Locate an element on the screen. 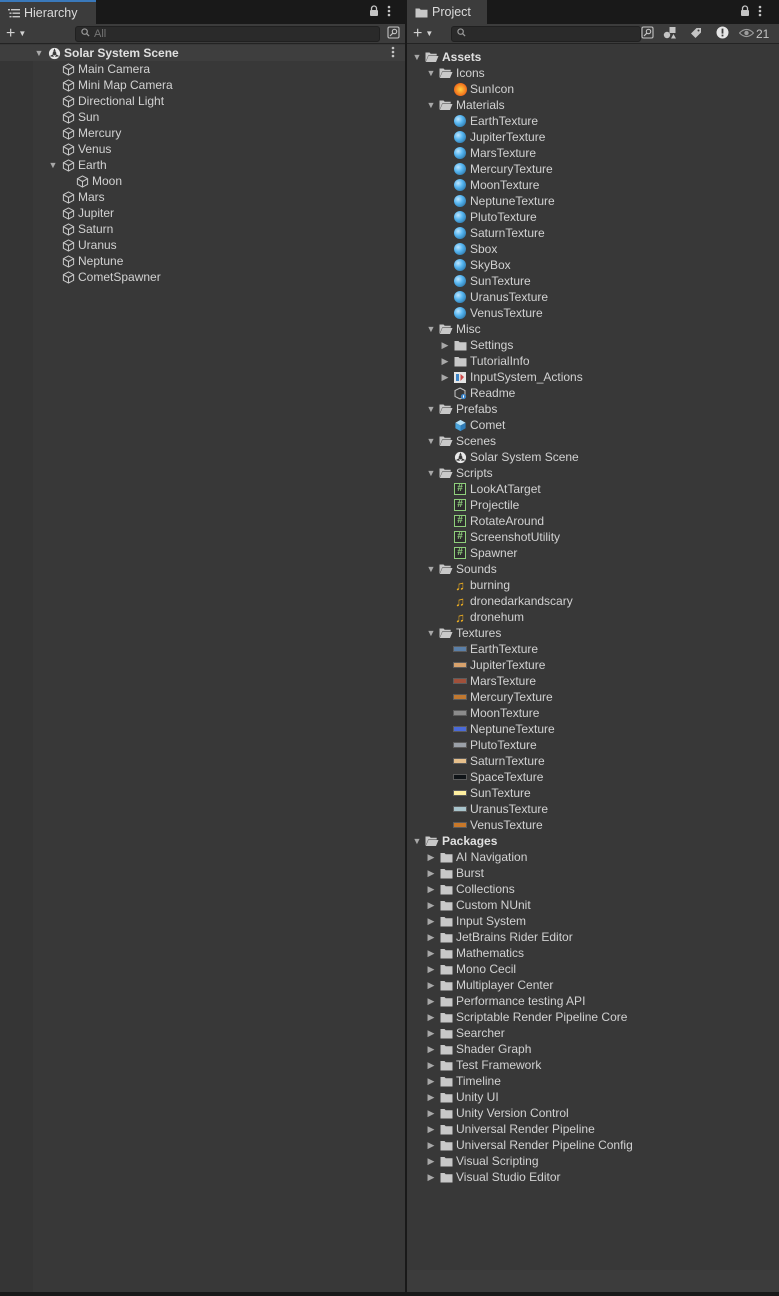 The height and width of the screenshot is (1296, 779). project-tree-item: ▼ Assets is located at coordinates (446, 57).